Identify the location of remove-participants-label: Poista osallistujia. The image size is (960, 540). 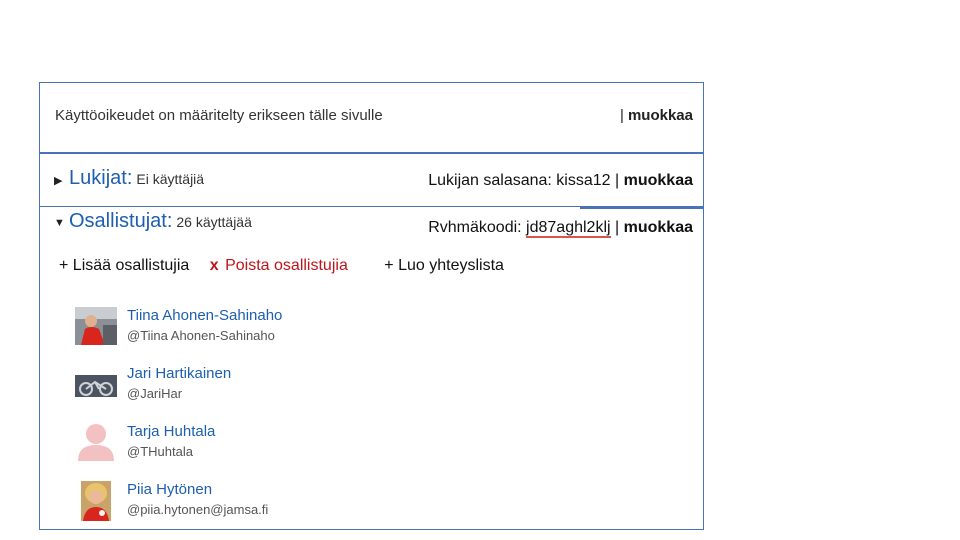
(286, 265).